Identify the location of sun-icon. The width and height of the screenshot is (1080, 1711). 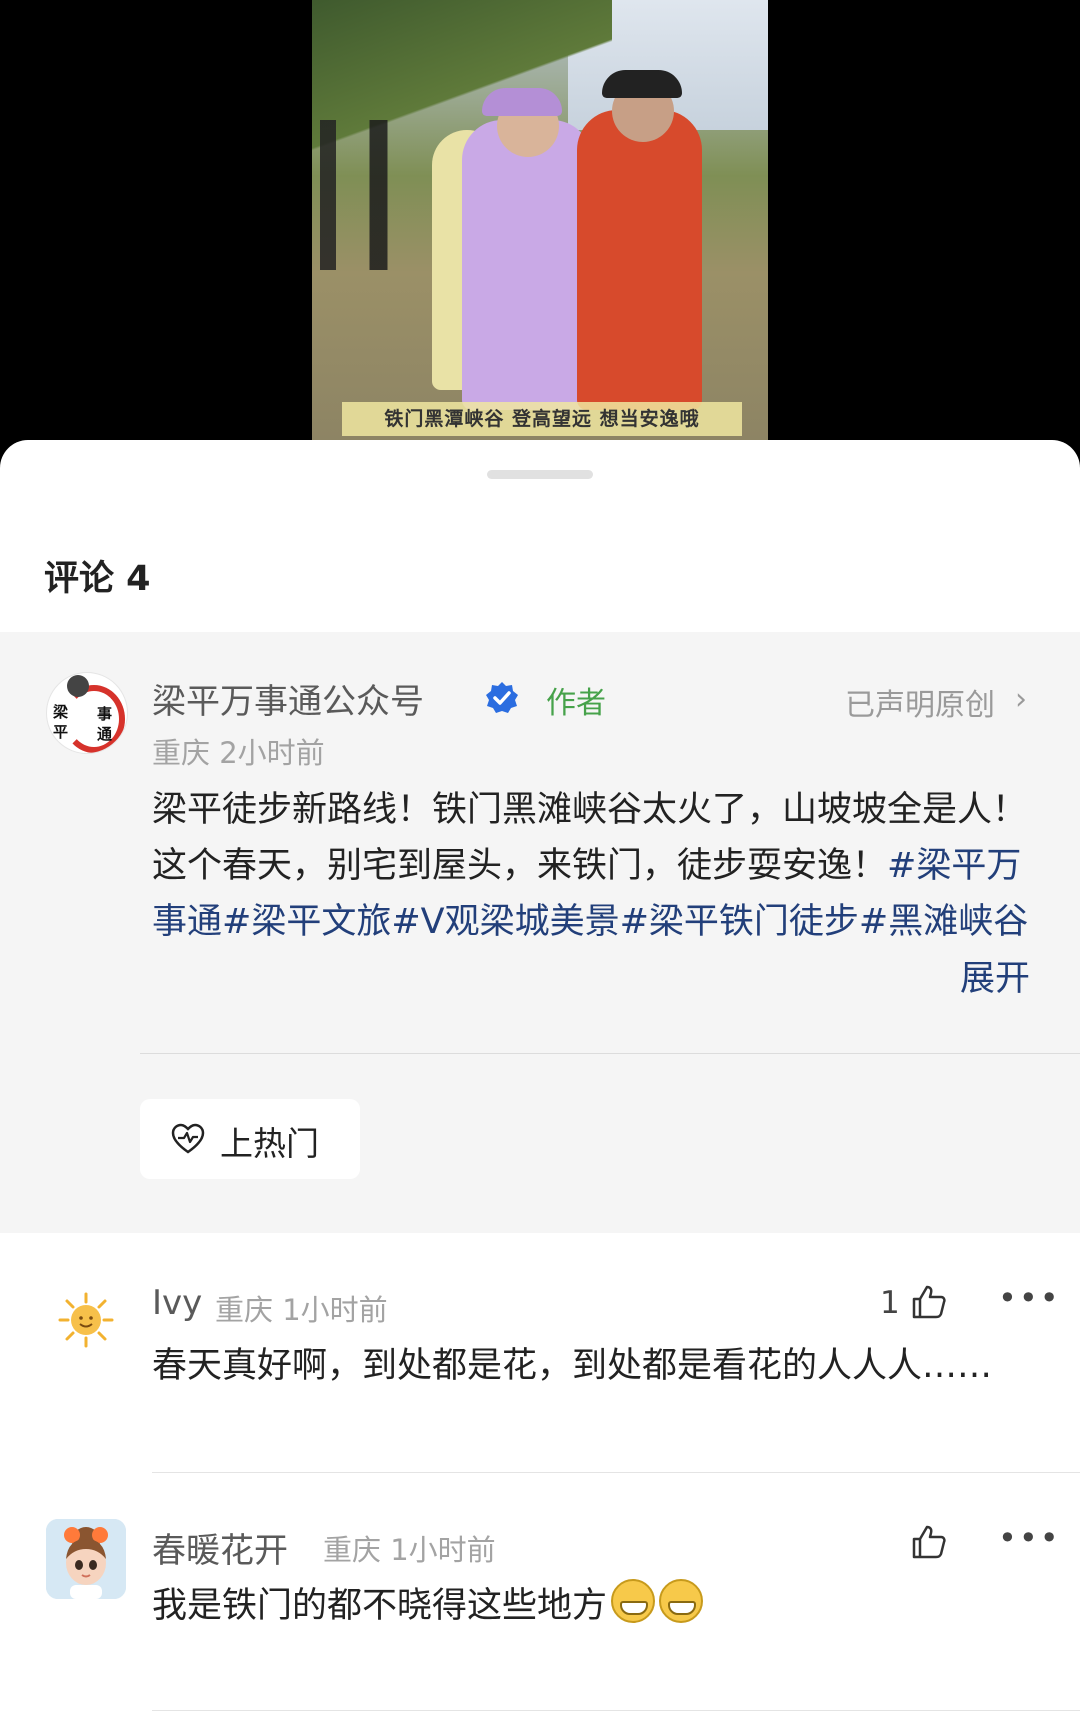
(86, 1320).